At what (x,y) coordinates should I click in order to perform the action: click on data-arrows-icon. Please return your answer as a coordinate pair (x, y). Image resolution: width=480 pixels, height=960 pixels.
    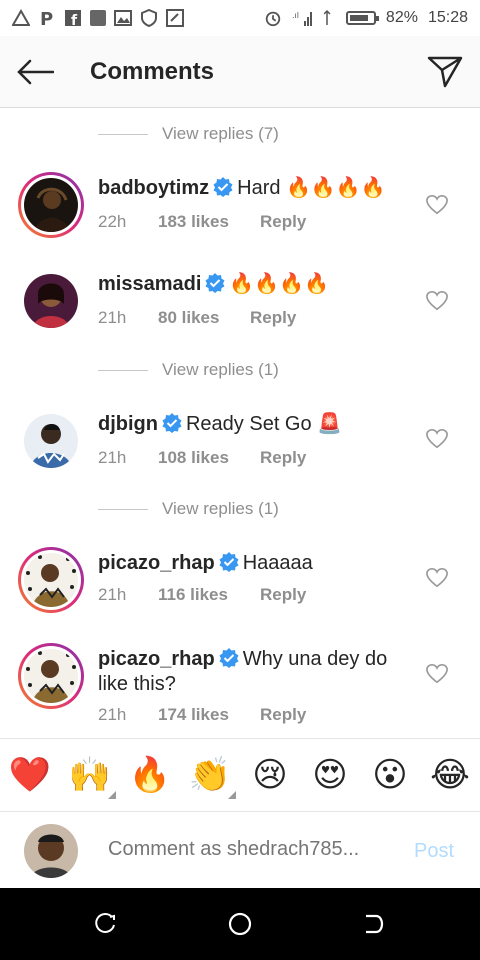
    Looking at the image, I should click on (327, 17).